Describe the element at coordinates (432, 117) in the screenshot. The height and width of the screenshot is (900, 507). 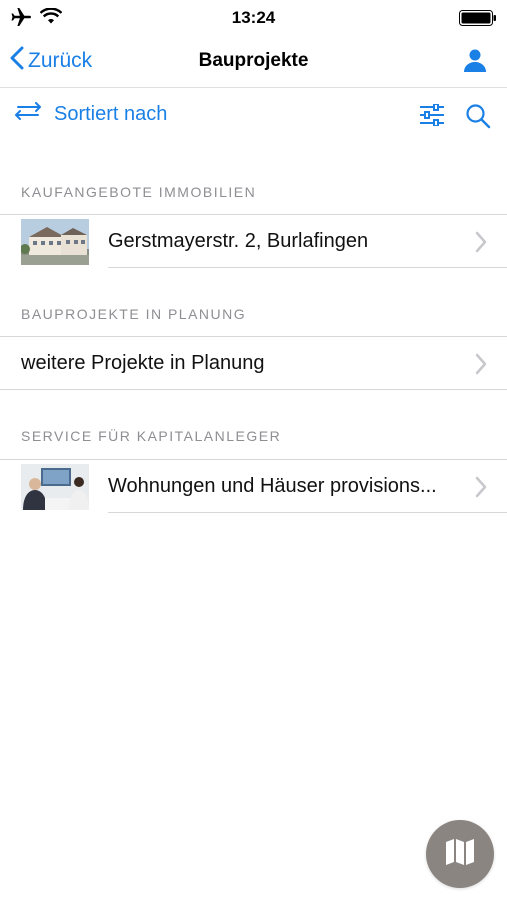
I see `filter-sliders-icon` at that location.